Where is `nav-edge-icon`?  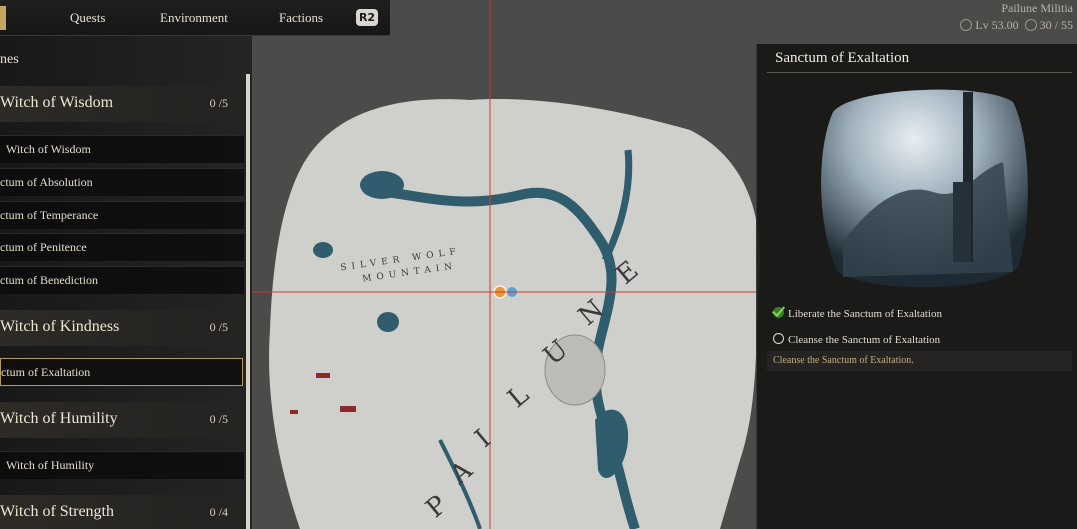 nav-edge-icon is located at coordinates (3, 18).